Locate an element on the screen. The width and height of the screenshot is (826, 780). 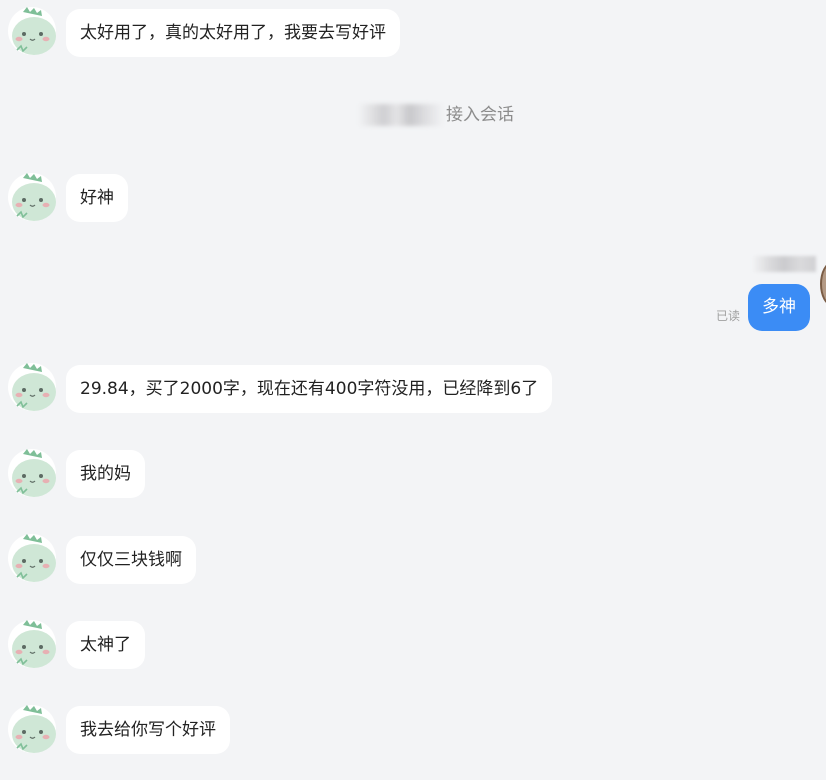
message-bubble: 我的妈 is located at coordinates (105, 474).